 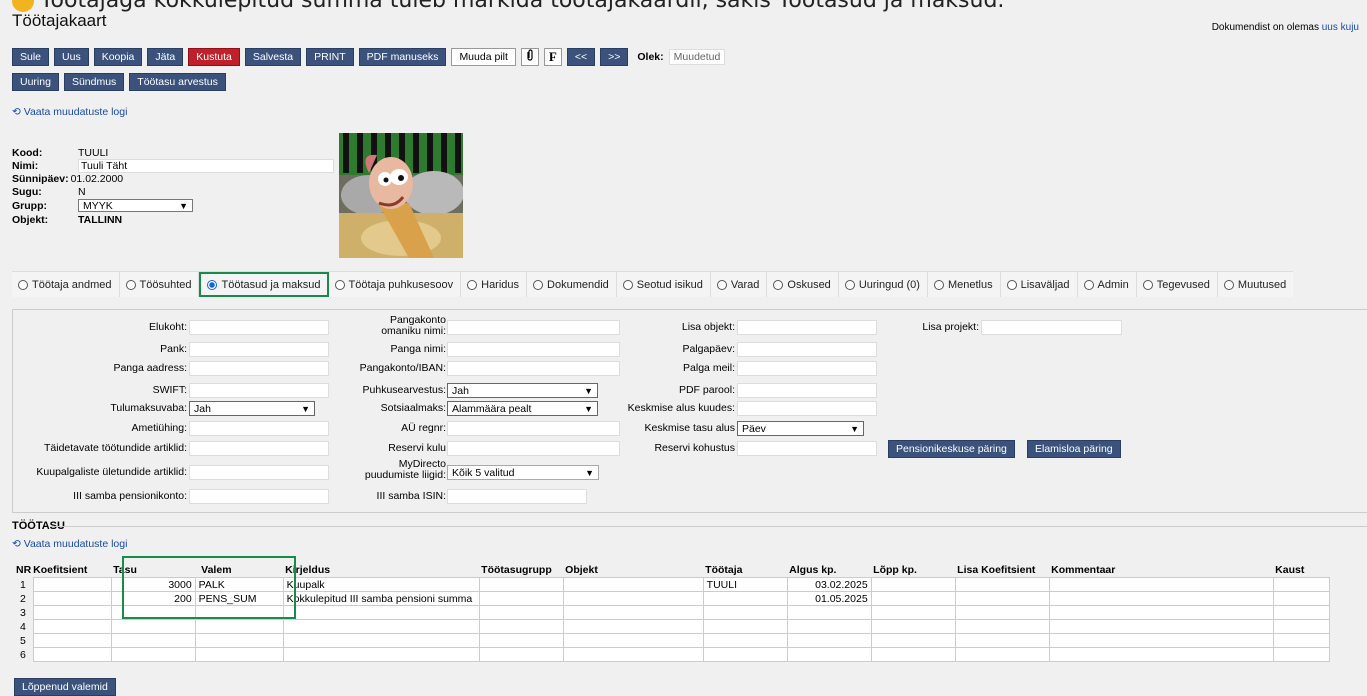 What do you see at coordinates (402, 56) in the screenshot?
I see `pdf-attach-button: PDF manuseks` at bounding box center [402, 56].